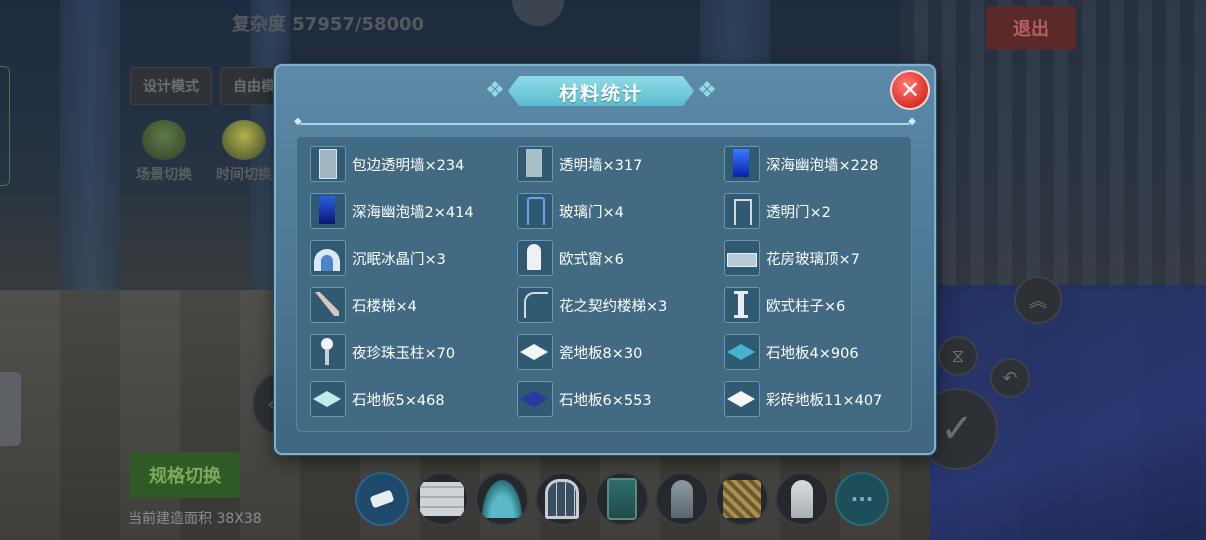 The image size is (1206, 540). What do you see at coordinates (404, 353) in the screenshot?
I see `material-label: 夜珍珠玉柱×70` at bounding box center [404, 353].